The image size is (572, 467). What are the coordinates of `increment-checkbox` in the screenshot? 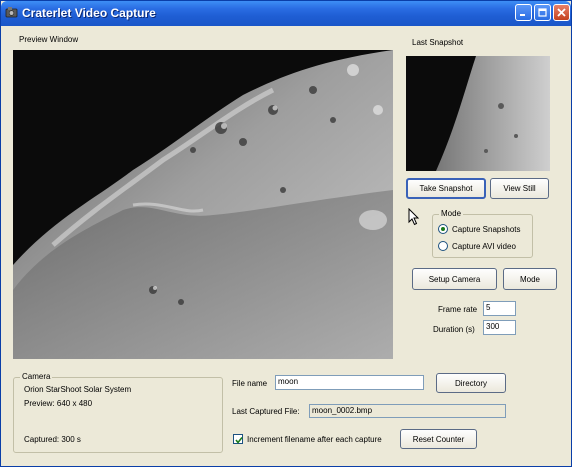 It's located at (238, 439).